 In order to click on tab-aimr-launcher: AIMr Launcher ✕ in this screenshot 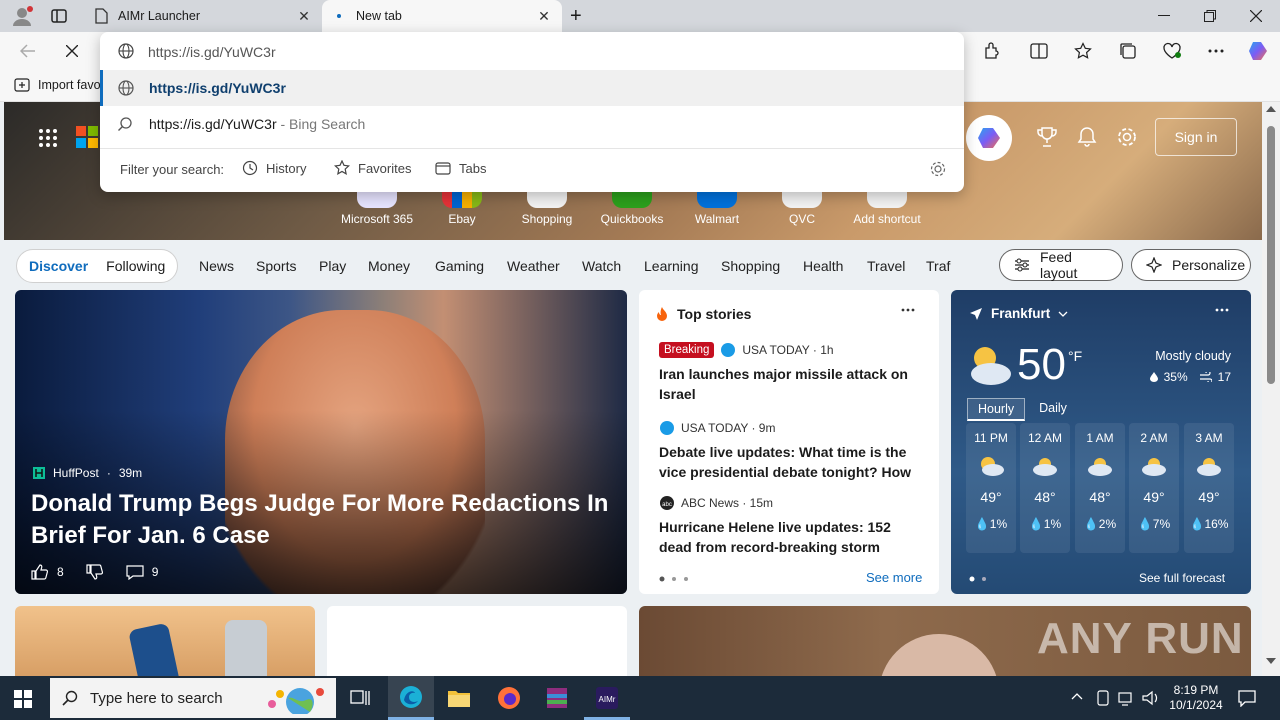, I will do `click(203, 16)`.